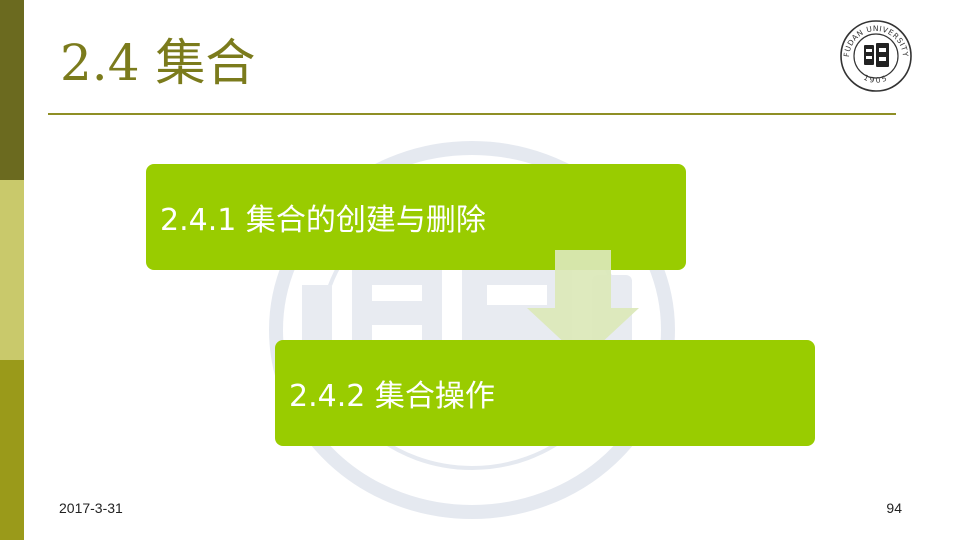 This screenshot has height=540, width=960. I want to click on svg-text: 1905, so click(876, 79).